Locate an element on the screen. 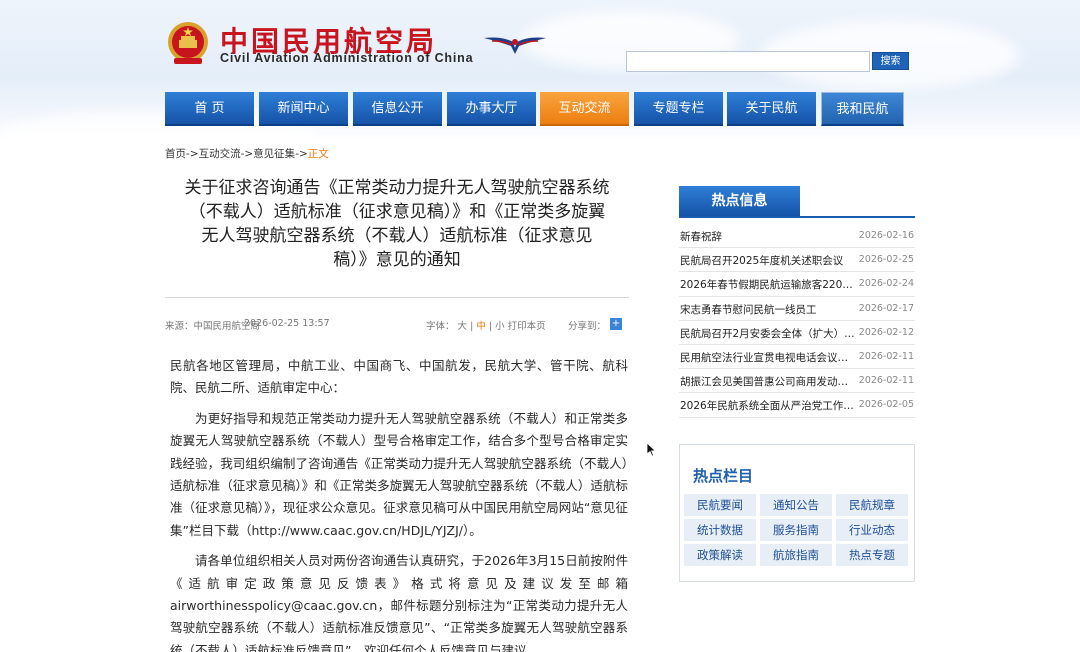 The width and height of the screenshot is (1080, 652). hot-info-item-date: 2026-02-05 is located at coordinates (886, 405).